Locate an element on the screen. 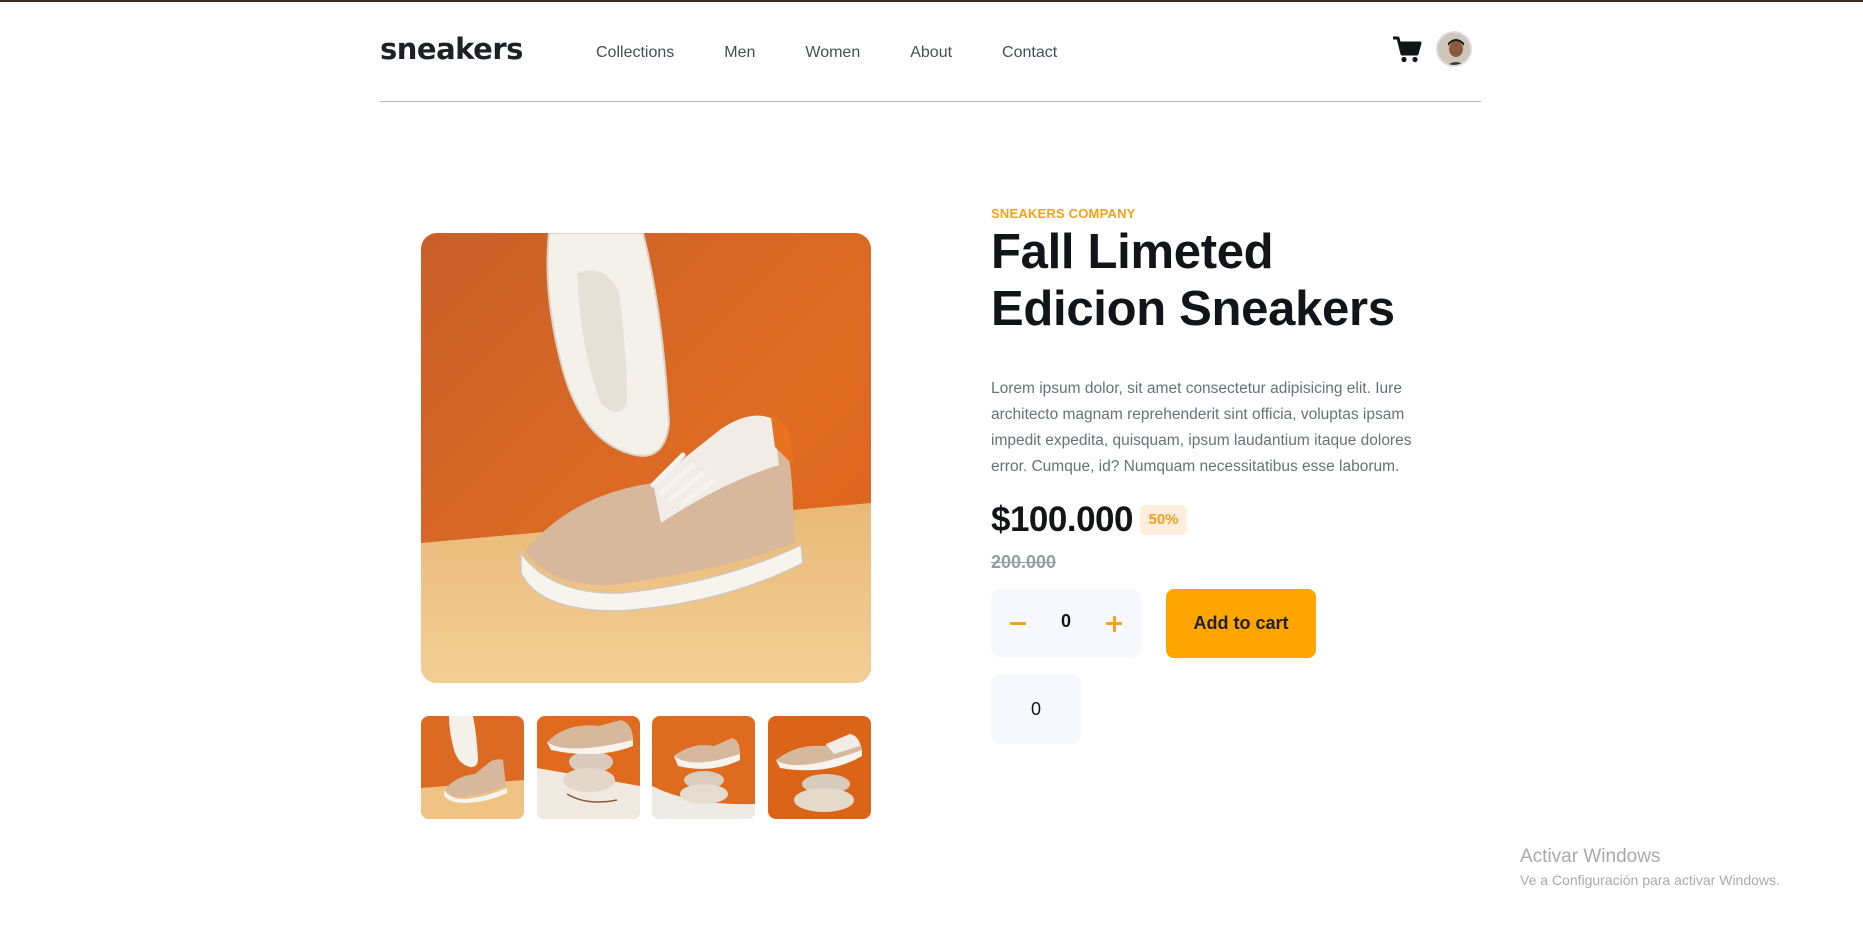 This screenshot has height=938, width=1863. nav-contact: Contact is located at coordinates (1029, 53).